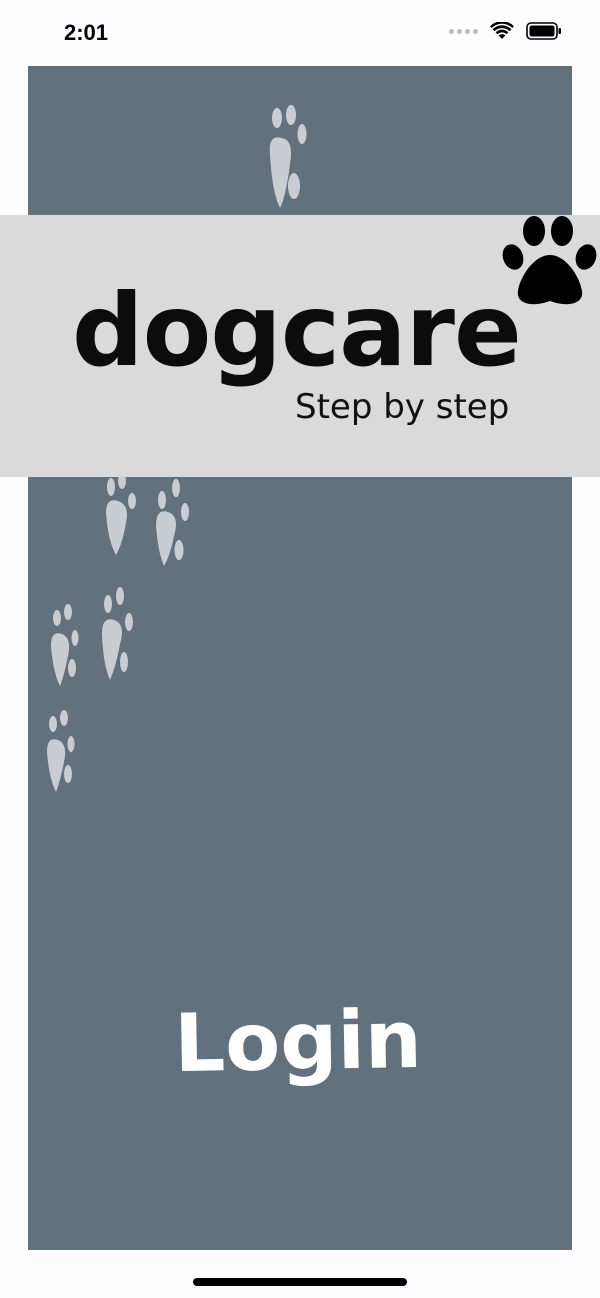 The image size is (600, 1298). What do you see at coordinates (543, 31) in the screenshot?
I see `battery-icon` at bounding box center [543, 31].